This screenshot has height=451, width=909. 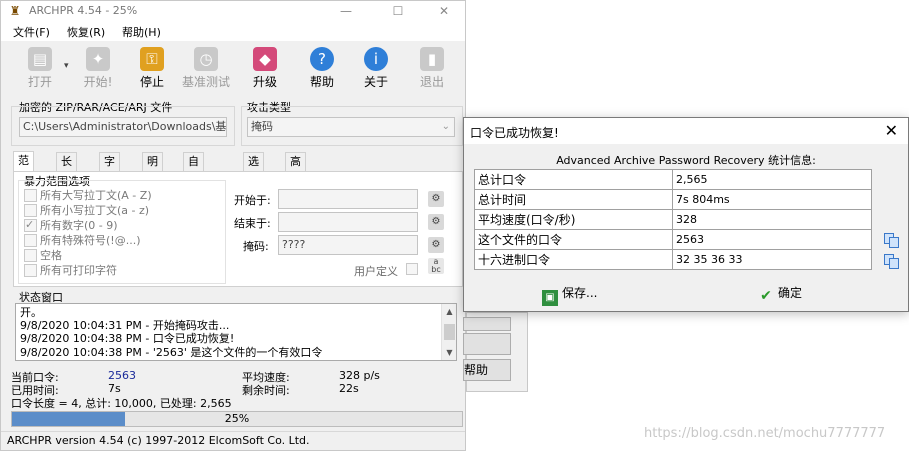 I want to click on mask-picker-icon: ⚙, so click(x=436, y=245).